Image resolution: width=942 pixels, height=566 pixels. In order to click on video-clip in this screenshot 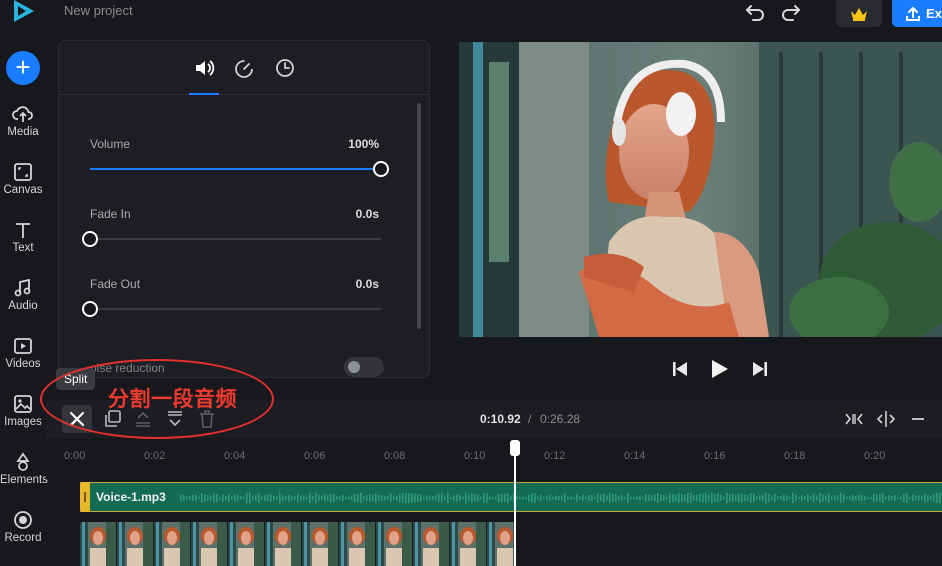, I will do `click(297, 544)`.